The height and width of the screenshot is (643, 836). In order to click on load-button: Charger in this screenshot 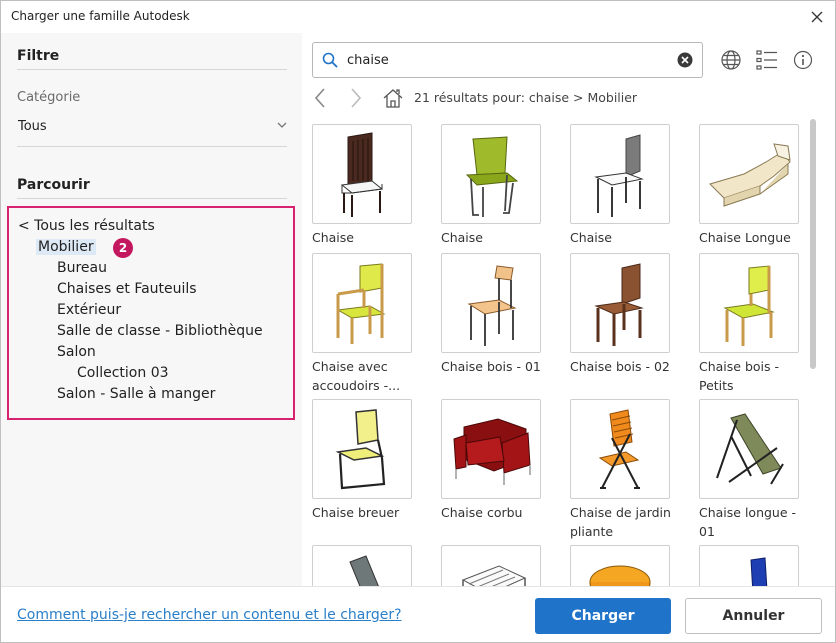, I will do `click(603, 616)`.